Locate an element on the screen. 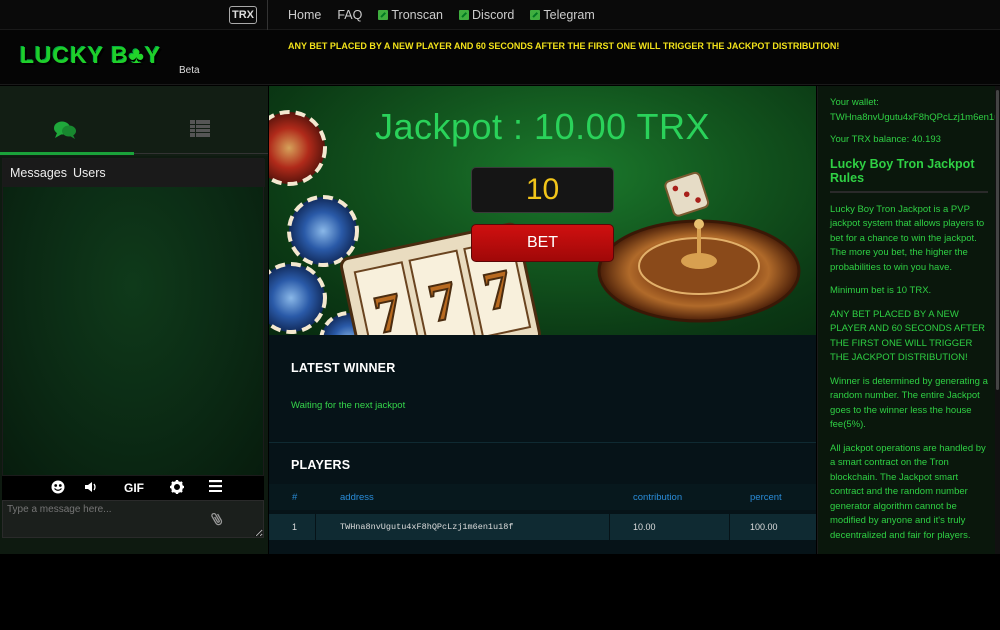  nav-home-label: Home is located at coordinates (304, 15).